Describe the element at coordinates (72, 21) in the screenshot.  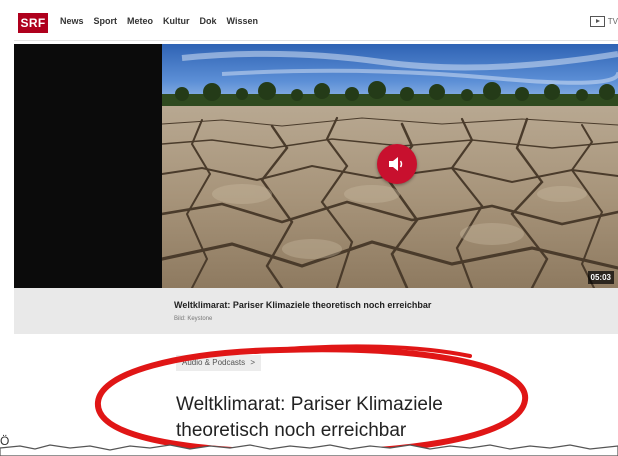
I see `nav-news: News` at that location.